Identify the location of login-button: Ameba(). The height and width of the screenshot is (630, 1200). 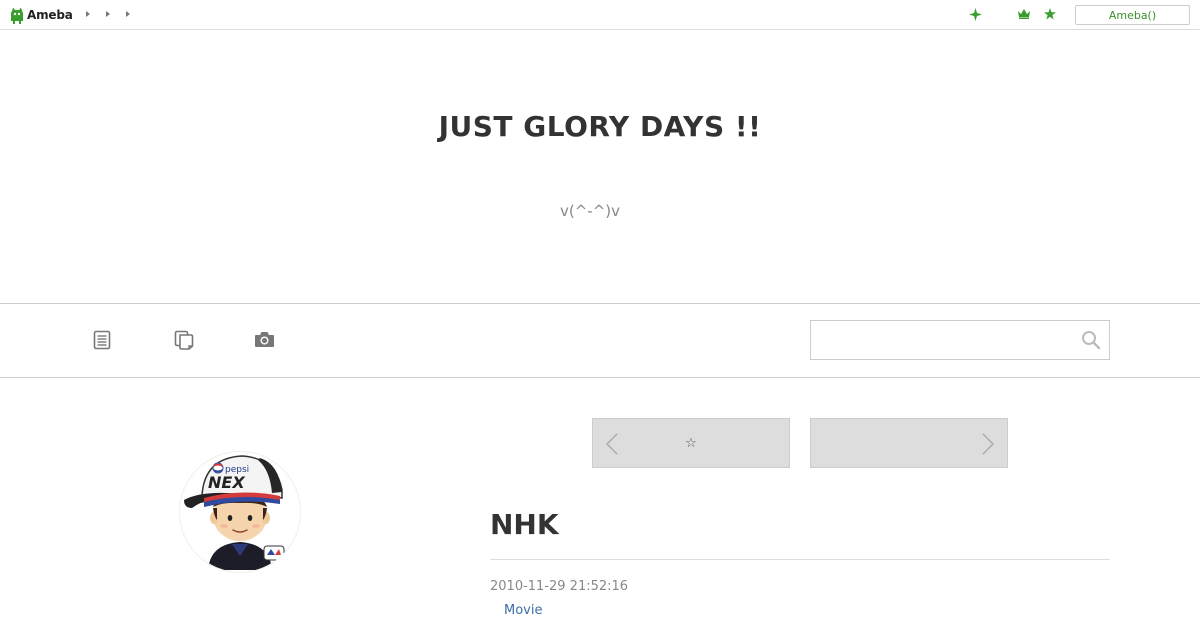
(1132, 15).